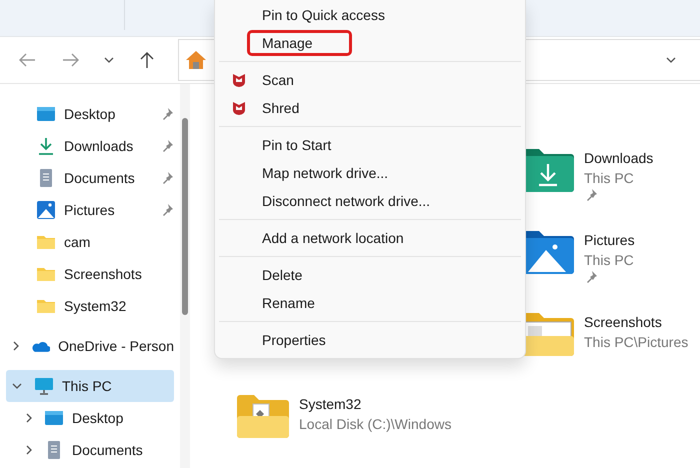 The height and width of the screenshot is (468, 700). What do you see at coordinates (330, 404) in the screenshot?
I see `folder-name: System32` at bounding box center [330, 404].